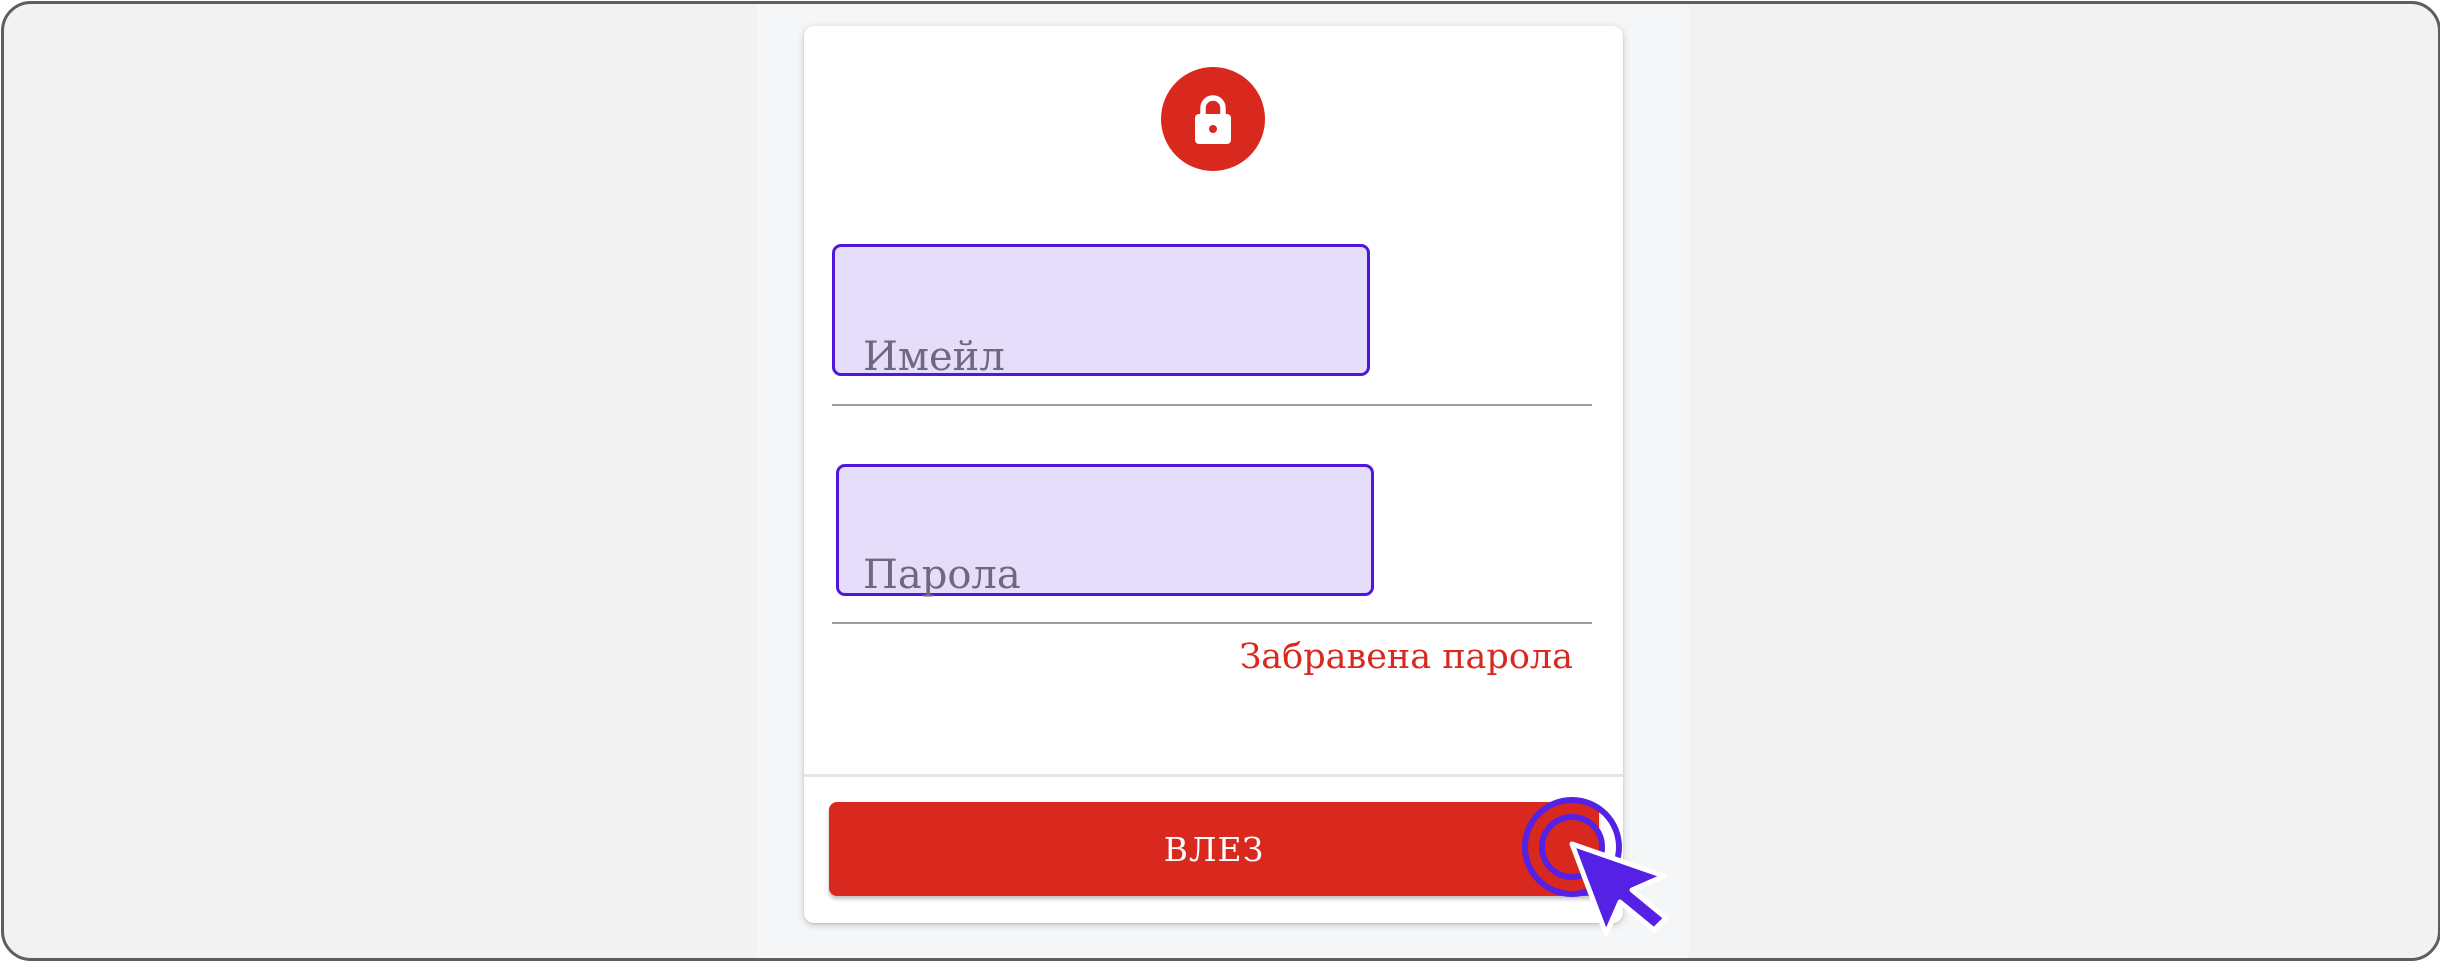 Image resolution: width=2440 pixels, height=961 pixels. Describe the element at coordinates (1406, 657) in the screenshot. I see `forgot-password-link: Забравена парола` at that location.